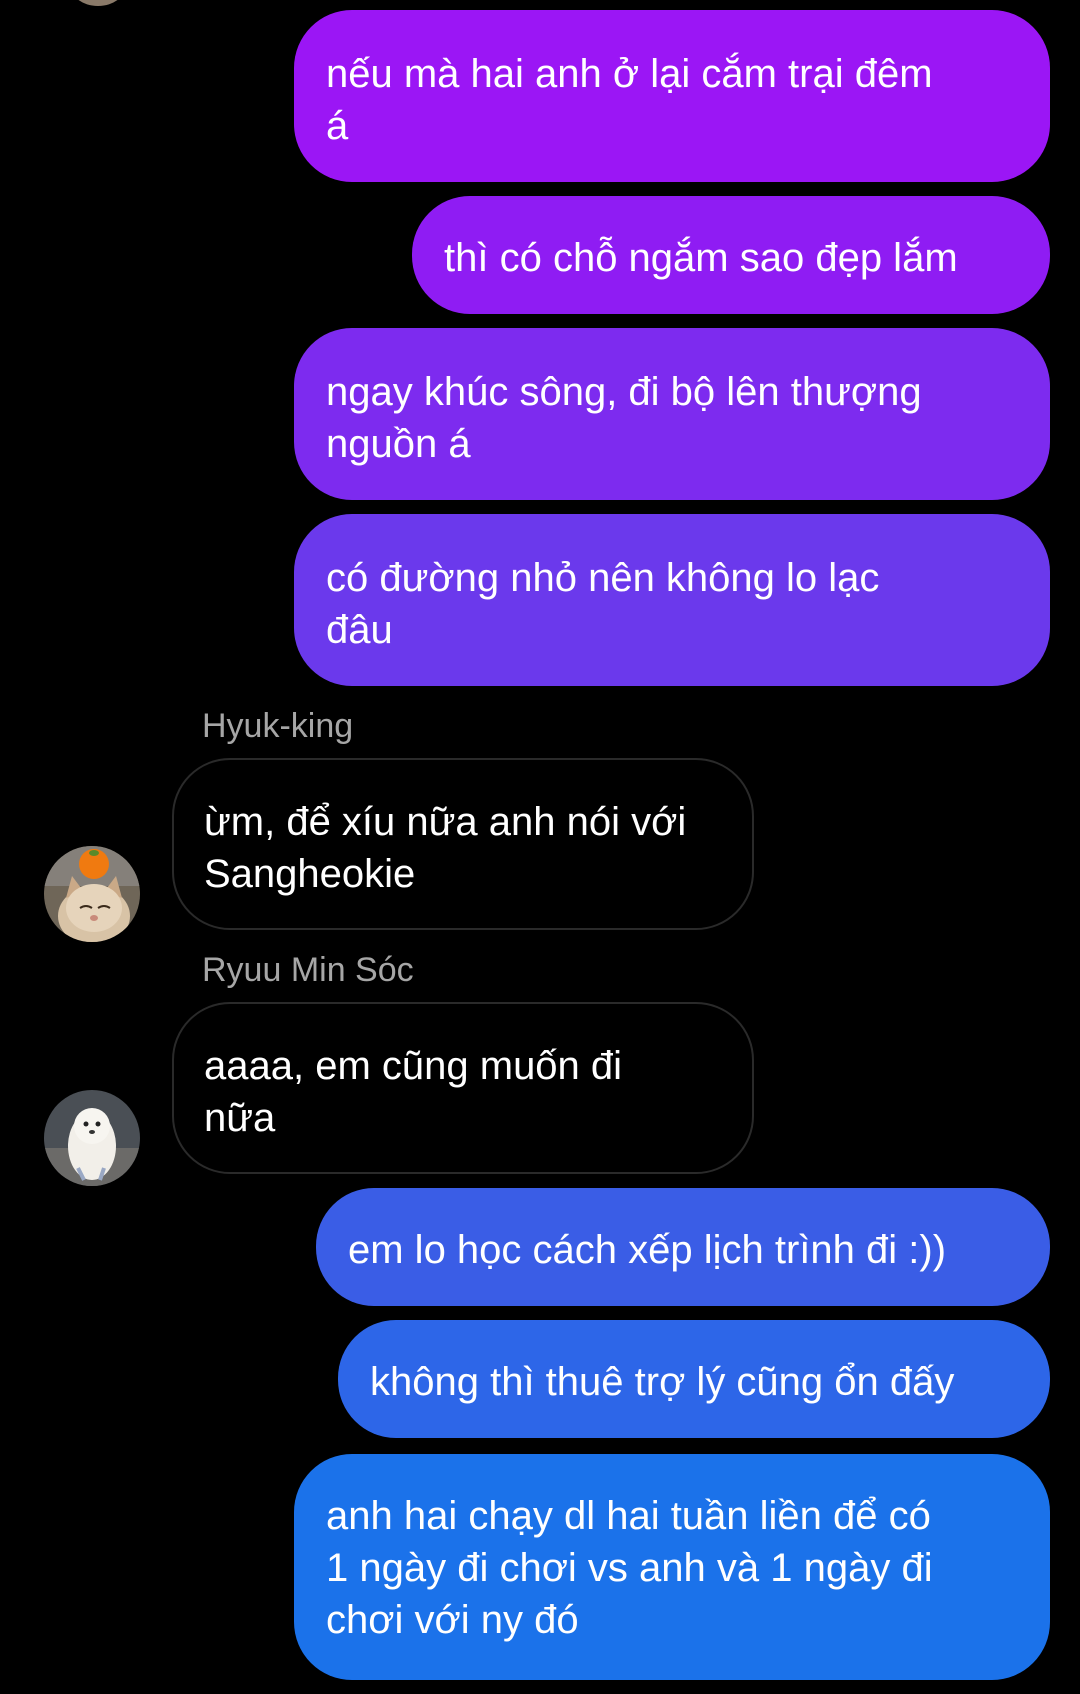  I want to click on outgoing-message-bubble: em lo học cách xếp lịch trình đi :)), so click(683, 1247).